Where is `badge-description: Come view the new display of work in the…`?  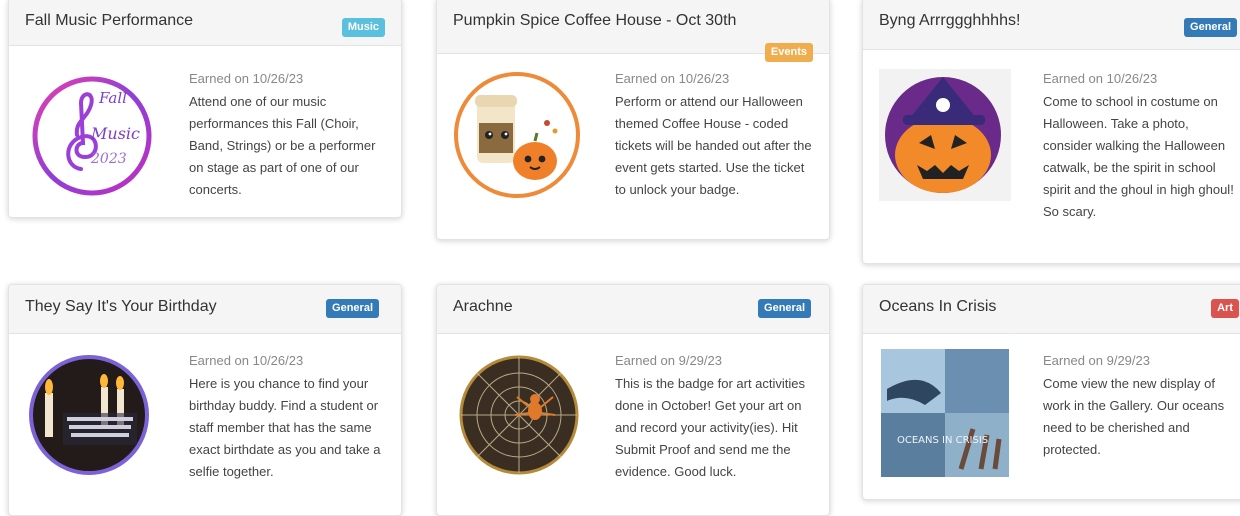 badge-description: Come view the new display of work in the… is located at coordinates (1134, 416).